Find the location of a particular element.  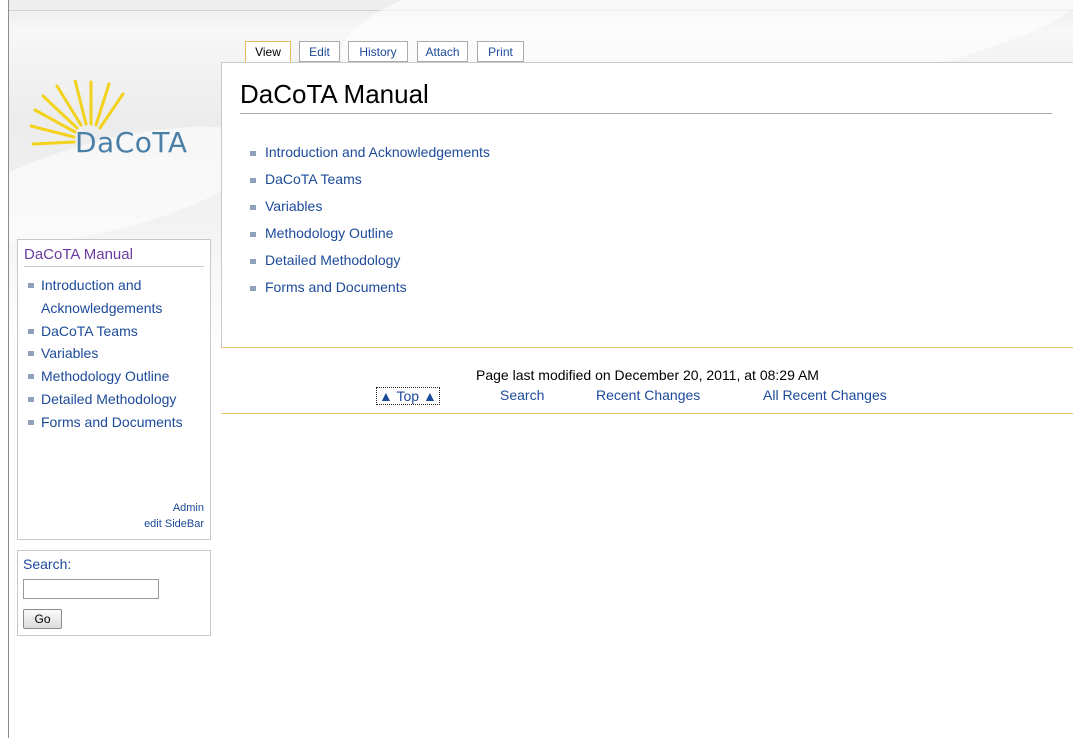

search-input is located at coordinates (91, 589).